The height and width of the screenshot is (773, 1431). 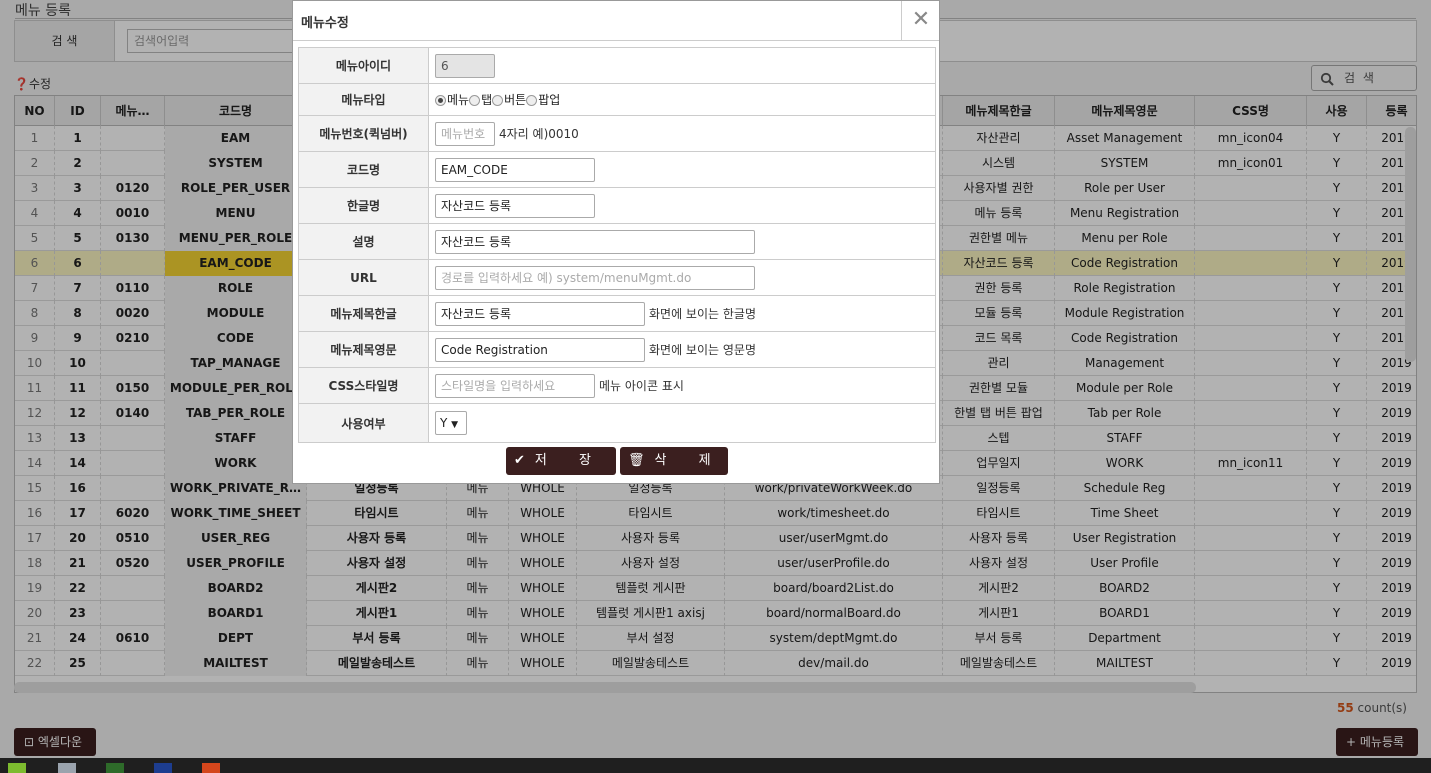 What do you see at coordinates (540, 313) in the screenshot?
I see `title-korean-input: 자산코드 등록` at bounding box center [540, 313].